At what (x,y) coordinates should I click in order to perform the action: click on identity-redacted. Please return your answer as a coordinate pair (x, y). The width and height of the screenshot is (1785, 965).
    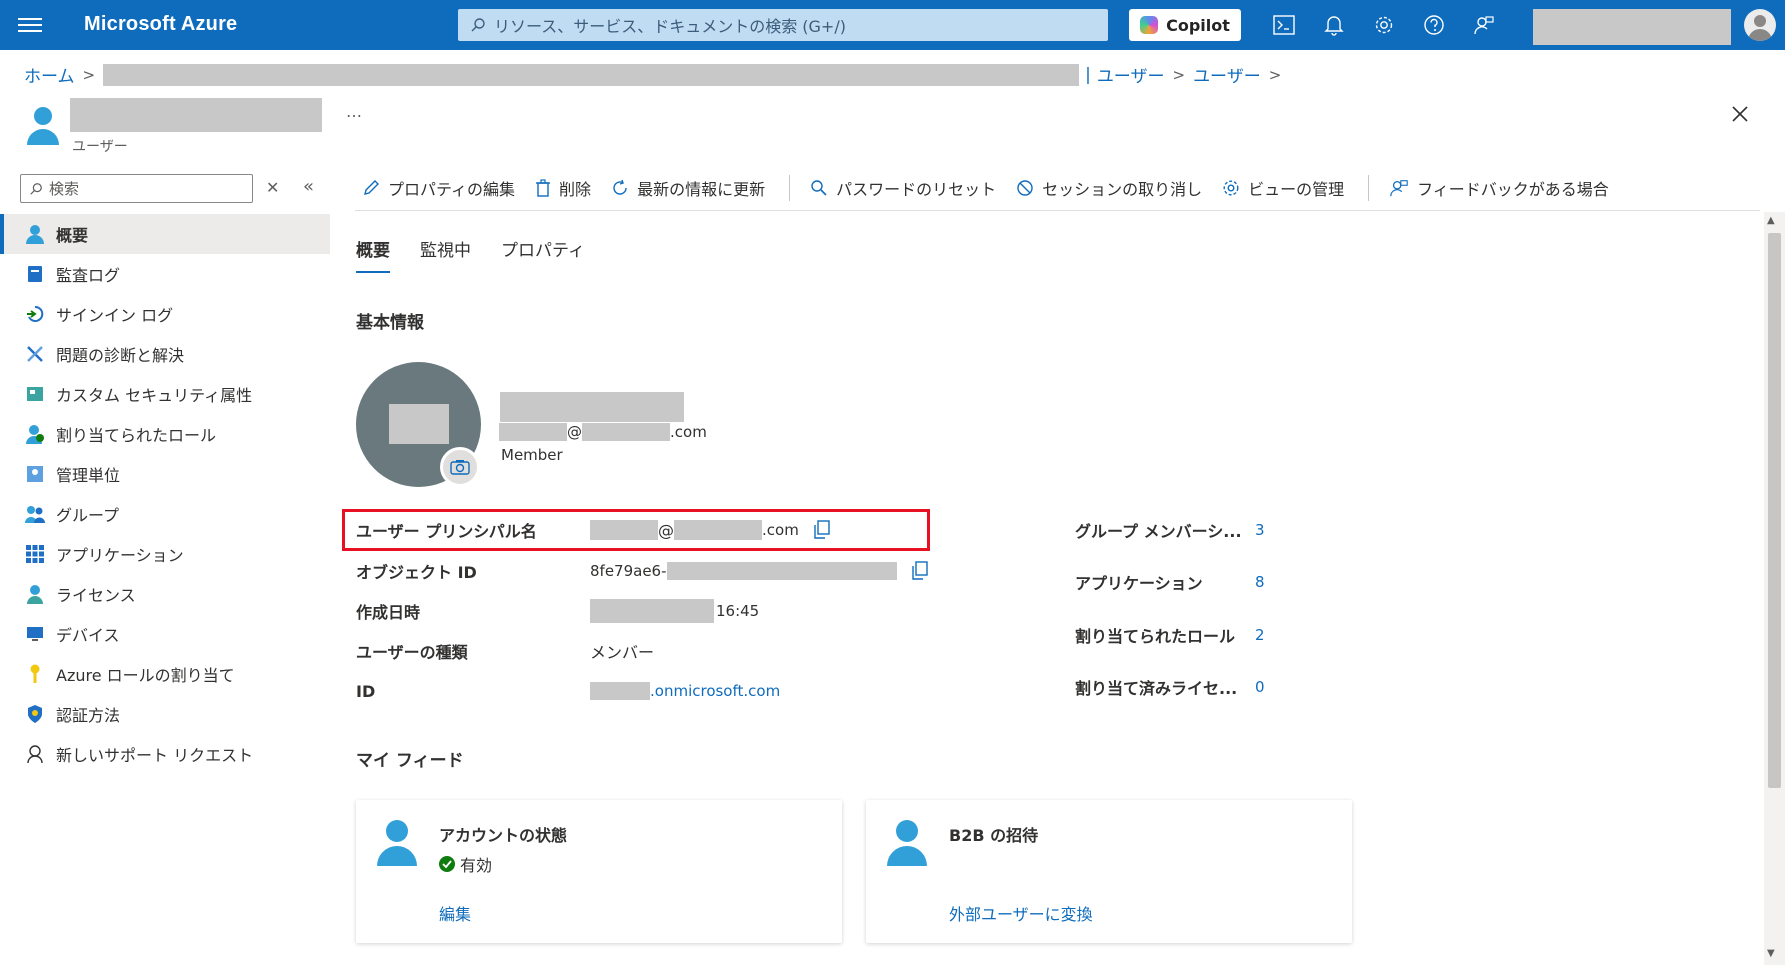
    Looking at the image, I should click on (620, 691).